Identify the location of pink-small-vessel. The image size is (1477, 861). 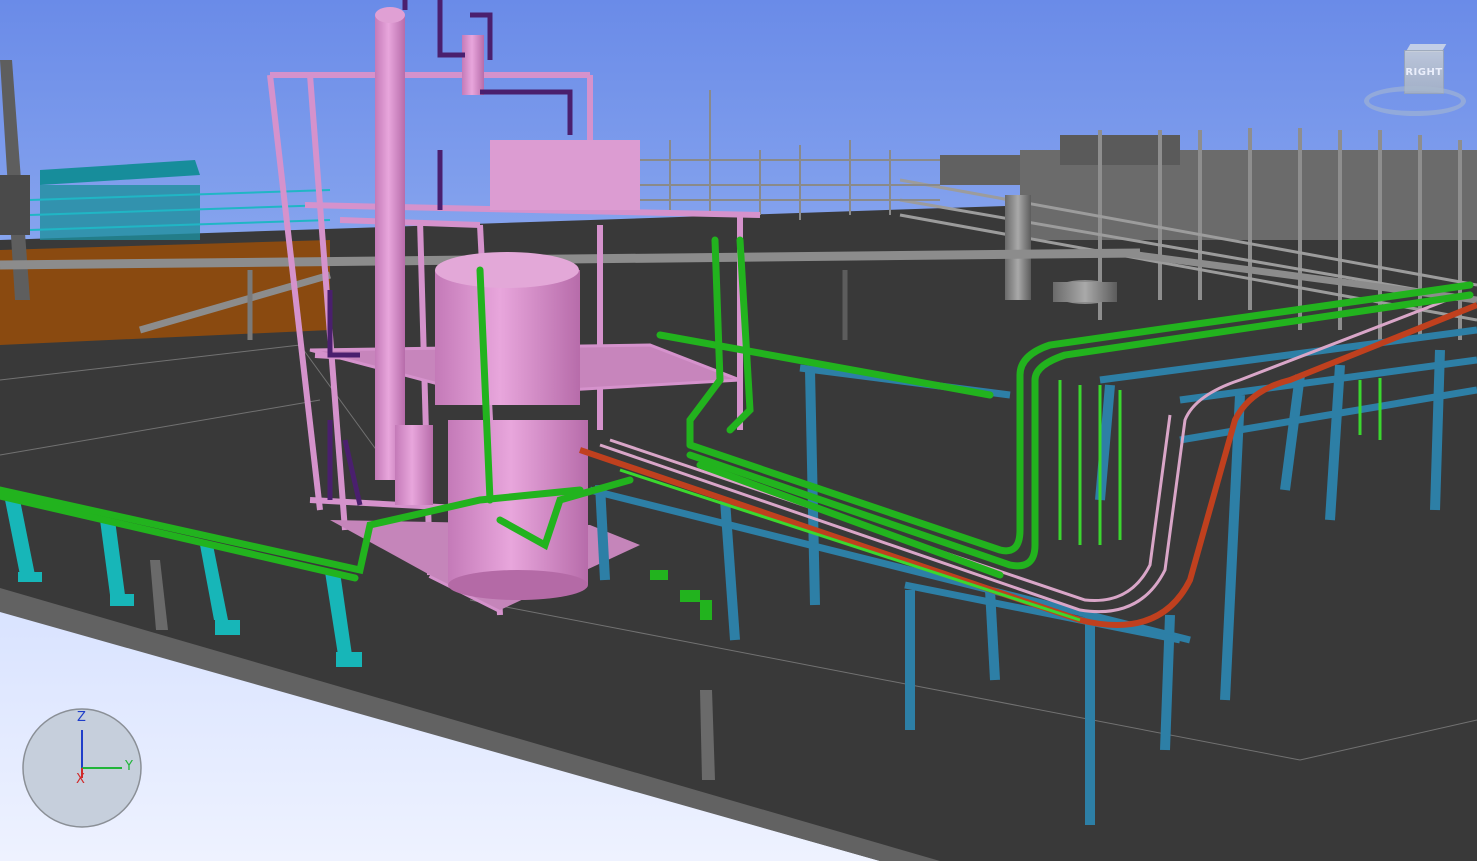
(414, 465).